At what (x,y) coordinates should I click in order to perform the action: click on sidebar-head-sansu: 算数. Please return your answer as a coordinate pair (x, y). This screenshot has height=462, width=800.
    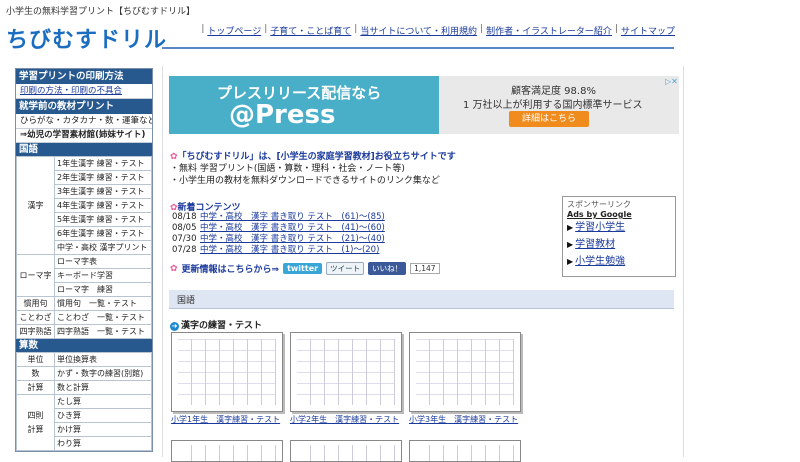
    Looking at the image, I should click on (84, 345).